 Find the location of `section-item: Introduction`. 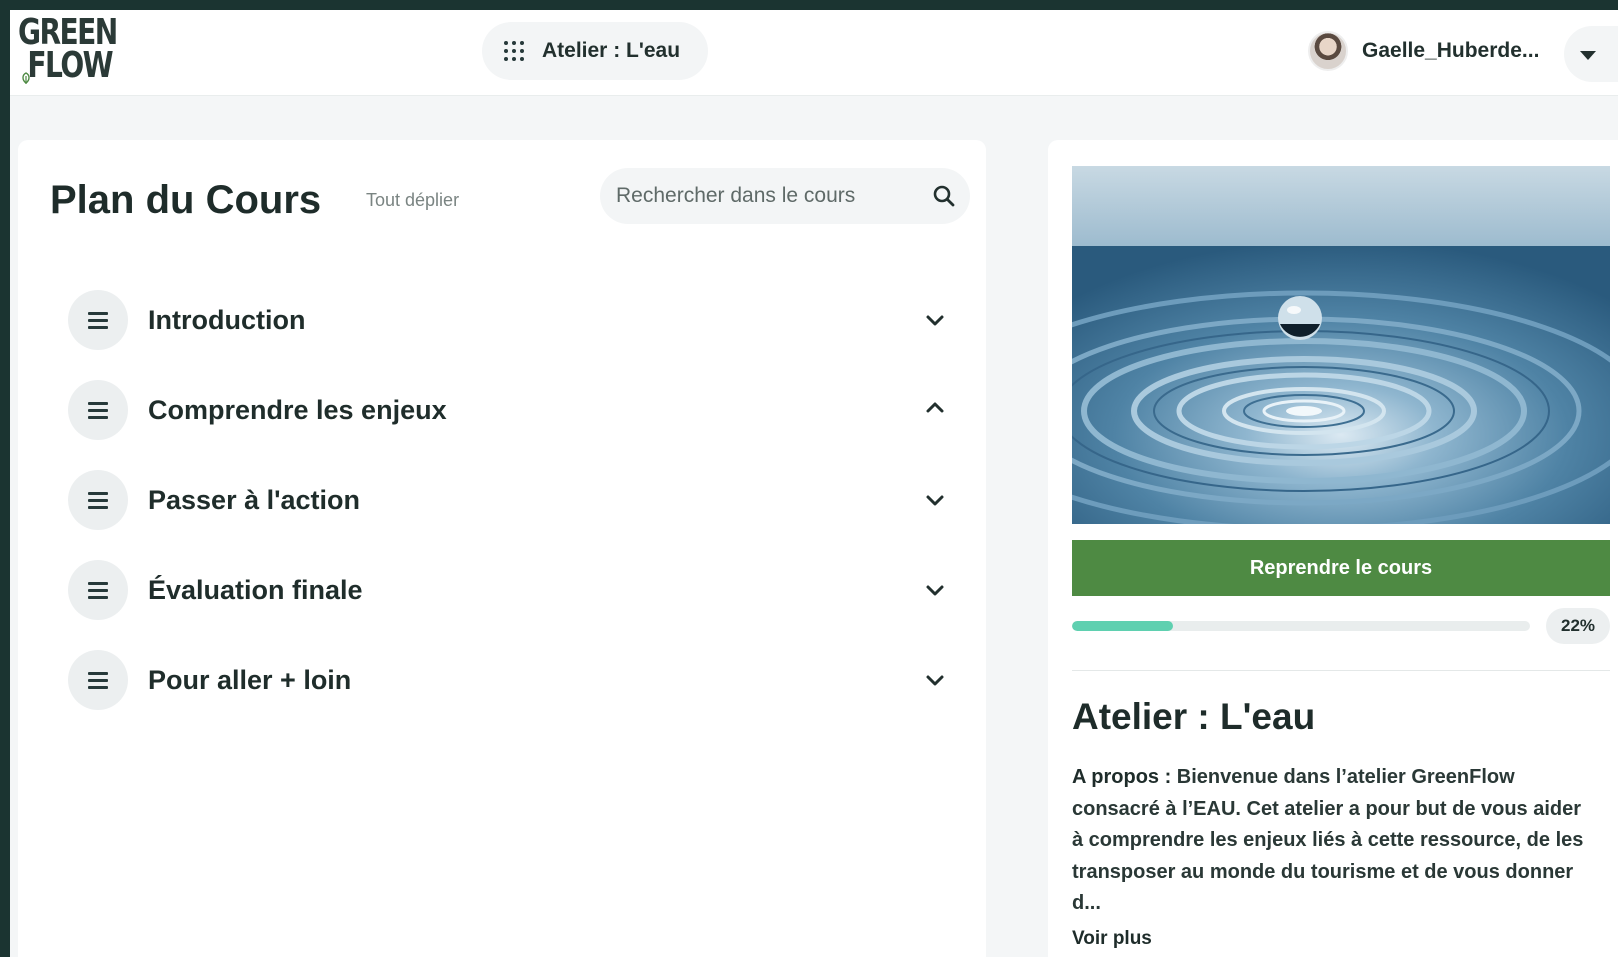

section-item: Introduction is located at coordinates (508, 320).